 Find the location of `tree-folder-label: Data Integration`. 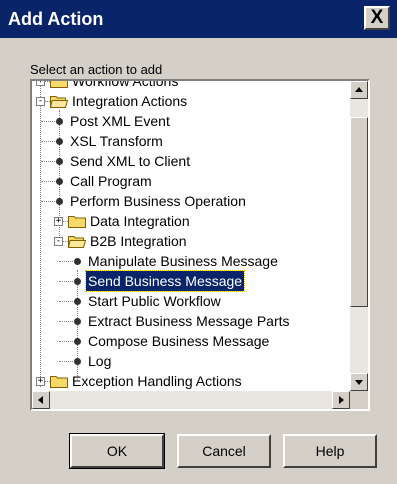

tree-folder-label: Data Integration is located at coordinates (140, 221).